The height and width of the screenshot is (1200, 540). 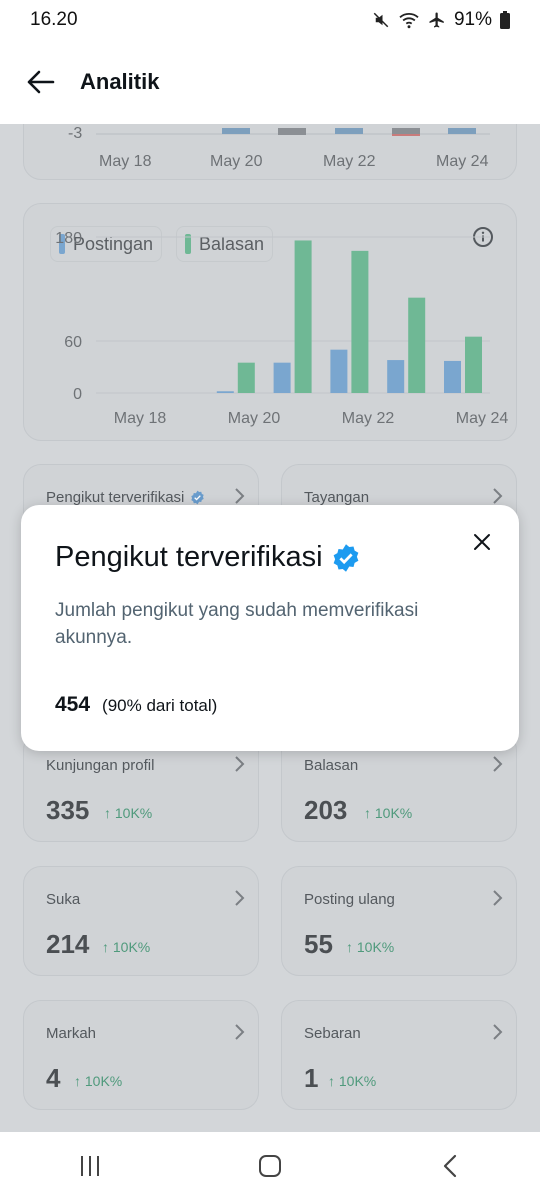 I want to click on arrow-left-icon, so click(x=41, y=82).